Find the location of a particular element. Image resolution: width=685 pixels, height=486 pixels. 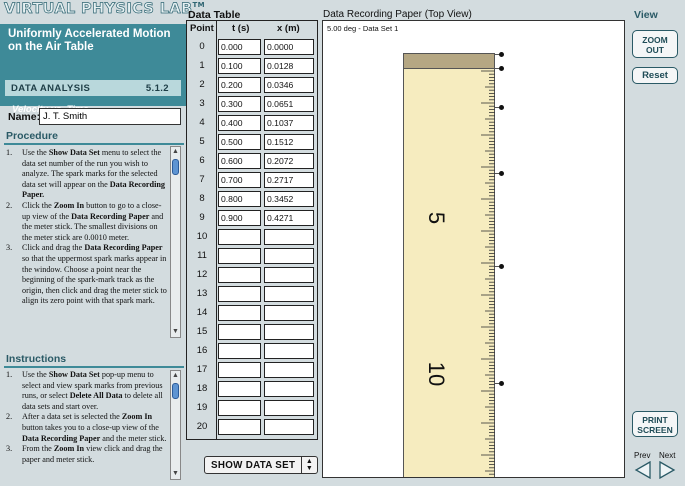

table-row: 18 is located at coordinates (252, 389).